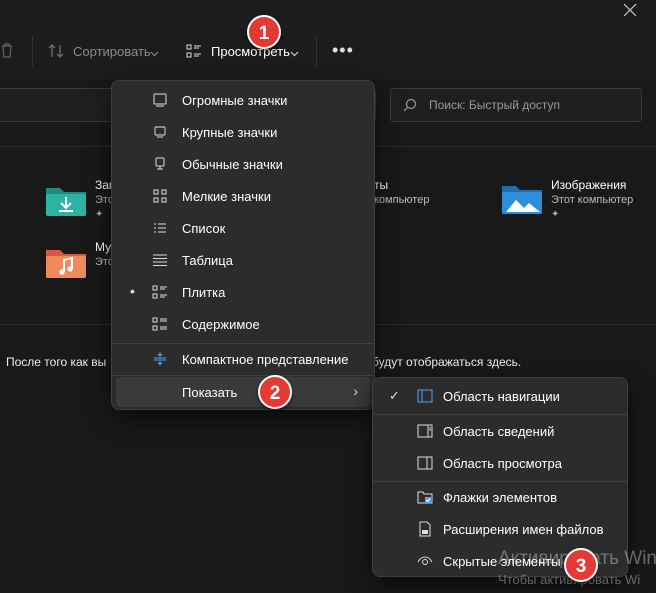  Describe the element at coordinates (56, 362) in the screenshot. I see `recent-files-note: После того как вы` at that location.